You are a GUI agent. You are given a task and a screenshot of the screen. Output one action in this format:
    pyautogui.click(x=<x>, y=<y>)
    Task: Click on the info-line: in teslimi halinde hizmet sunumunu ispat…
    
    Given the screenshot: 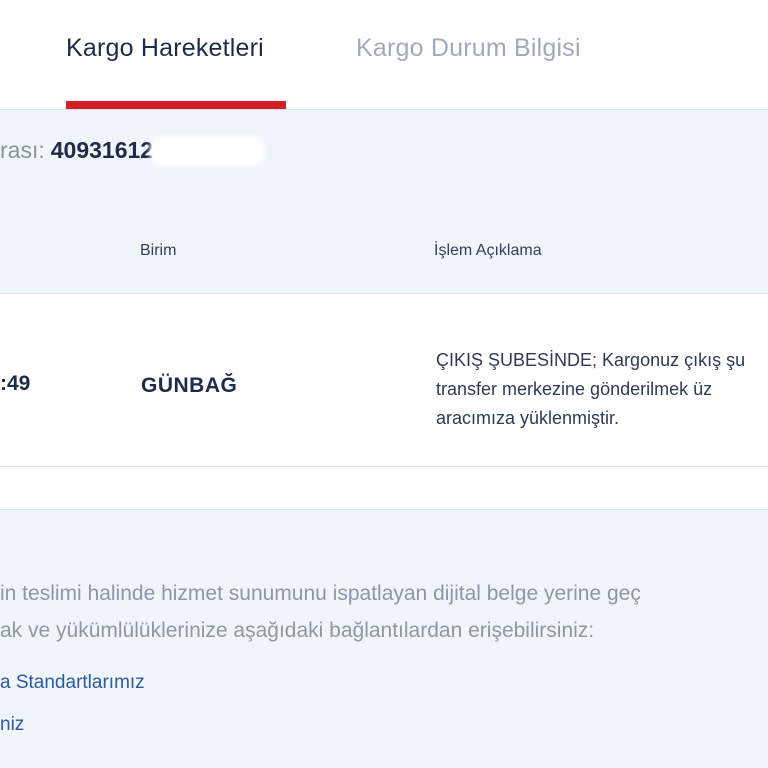 What is the action you would take?
    pyautogui.click(x=320, y=593)
    